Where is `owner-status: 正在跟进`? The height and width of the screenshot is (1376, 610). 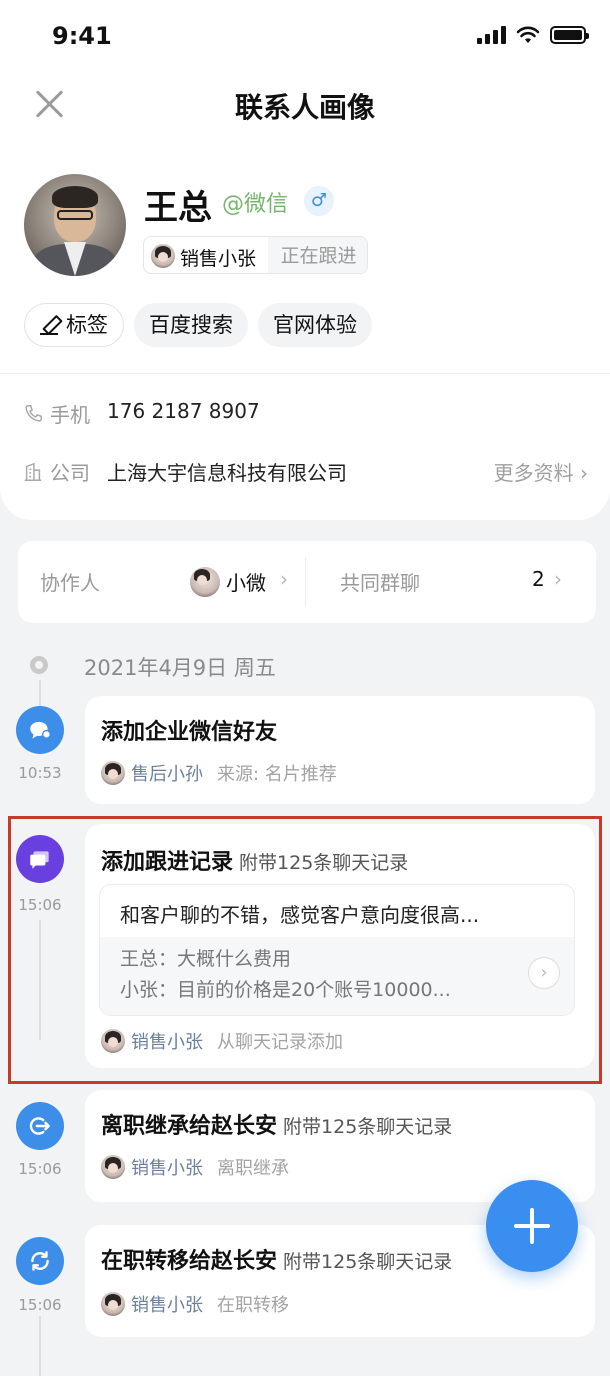
owner-status: 正在跟进 is located at coordinates (317, 255).